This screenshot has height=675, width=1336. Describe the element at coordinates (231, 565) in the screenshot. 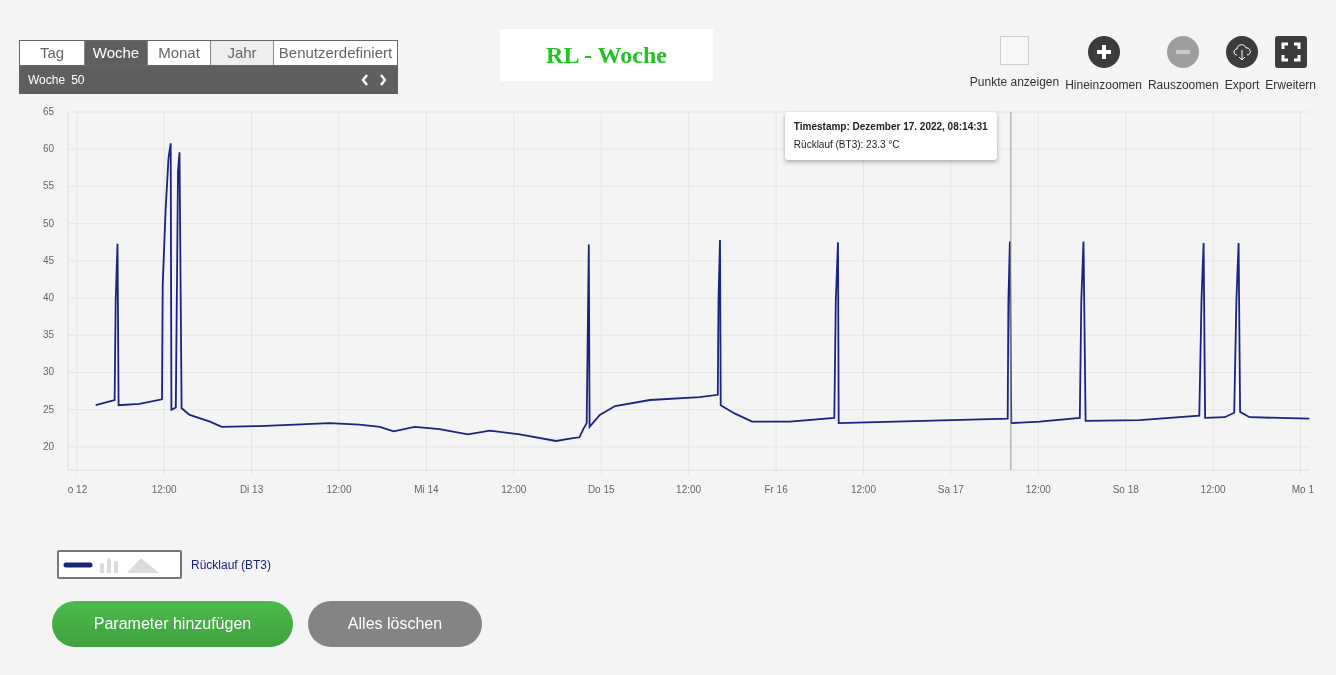

I see `legend-label: Rücklauf (BT3)` at that location.